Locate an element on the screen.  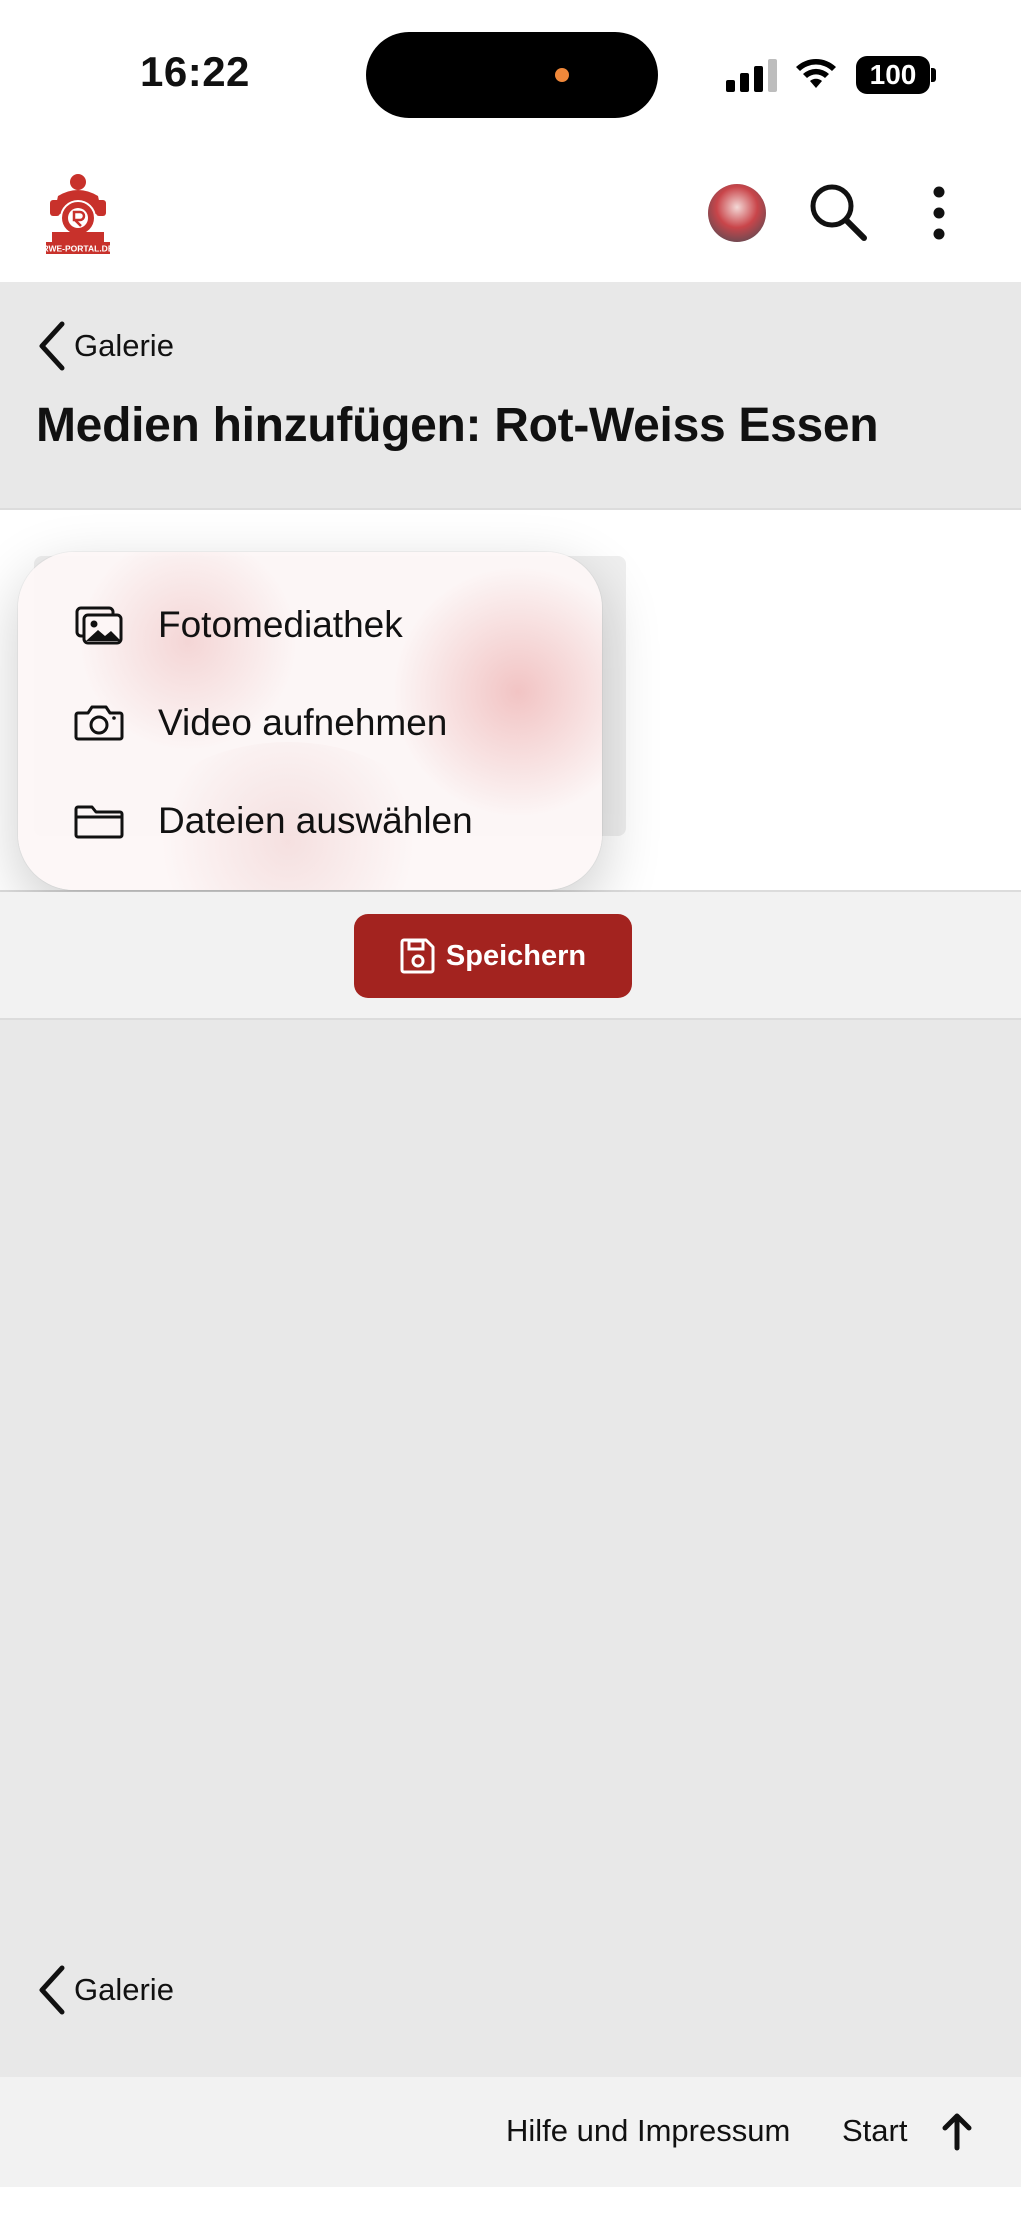
rwe-portal-logo: RWE-PORTAL.DE is located at coordinates (78, 213).